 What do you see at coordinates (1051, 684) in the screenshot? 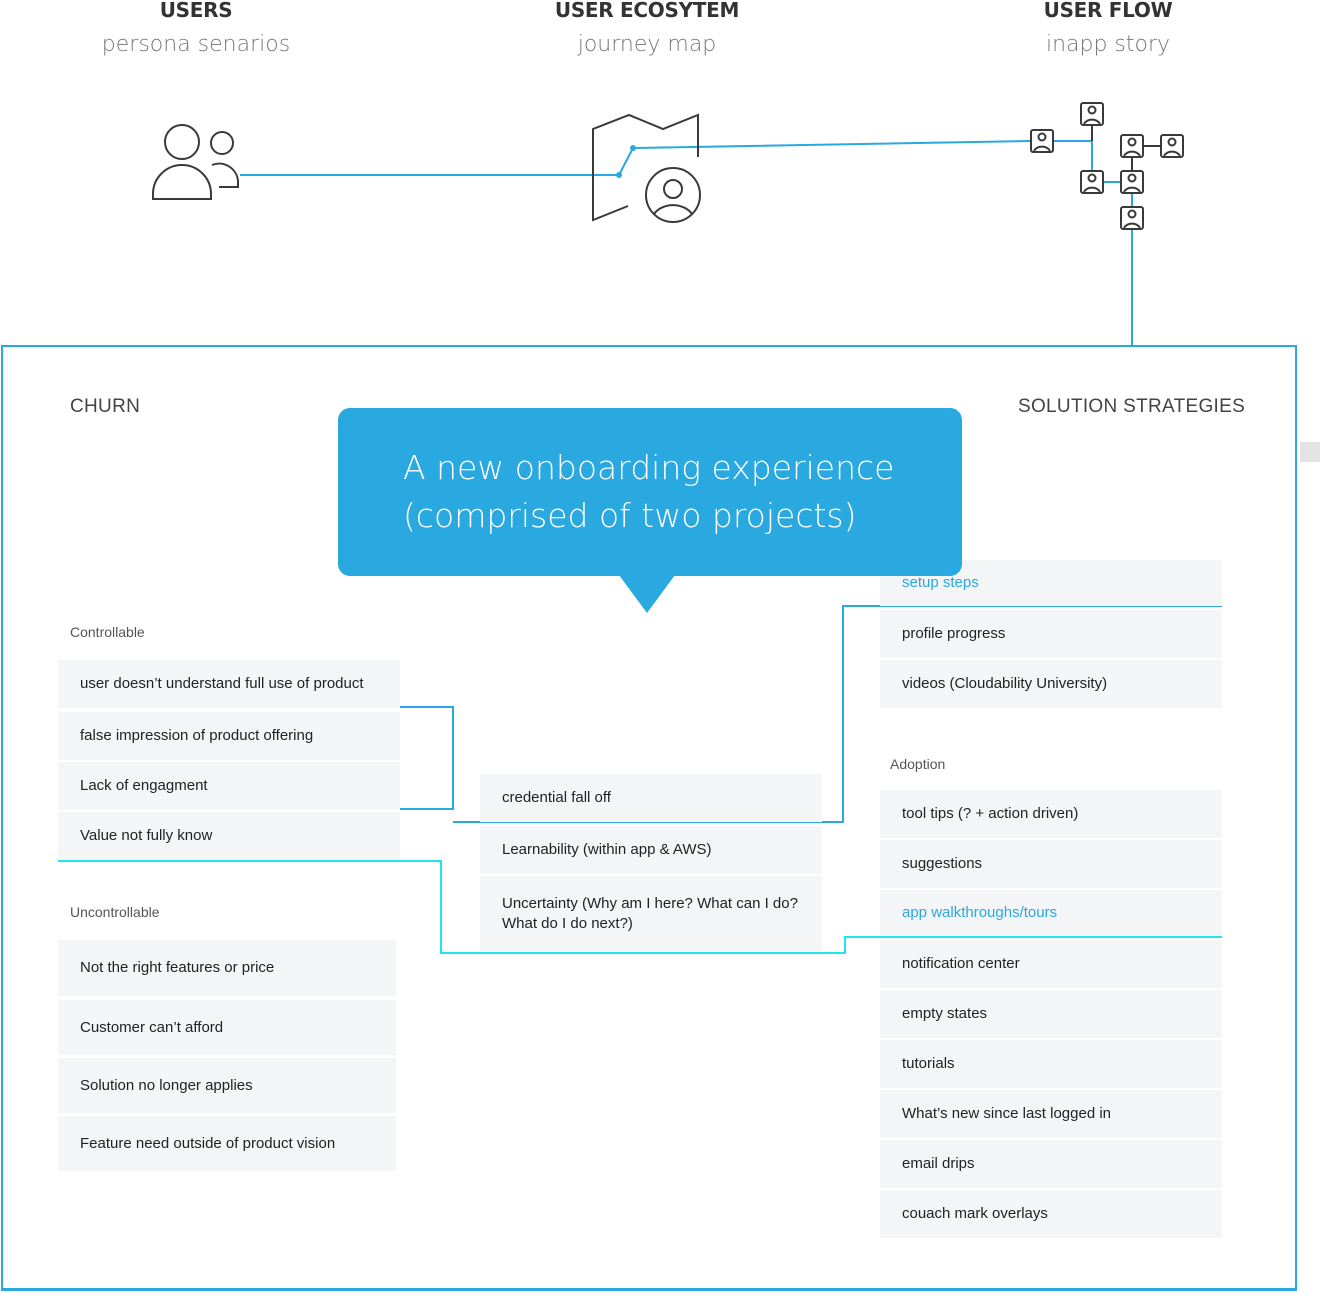
I see `setup-item: videos (Cloudability University)` at bounding box center [1051, 684].